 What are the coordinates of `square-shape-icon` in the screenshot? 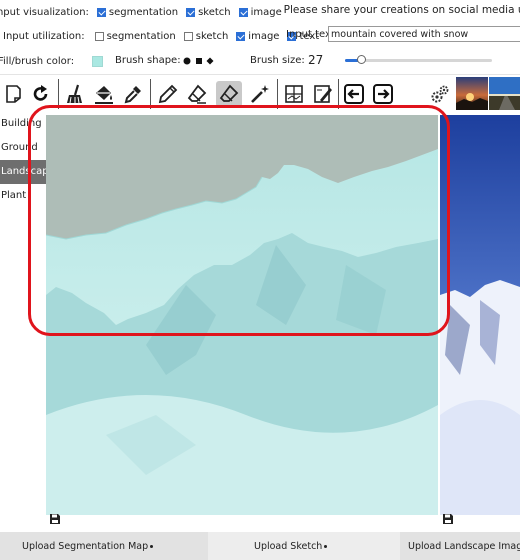 It's located at (199, 62).